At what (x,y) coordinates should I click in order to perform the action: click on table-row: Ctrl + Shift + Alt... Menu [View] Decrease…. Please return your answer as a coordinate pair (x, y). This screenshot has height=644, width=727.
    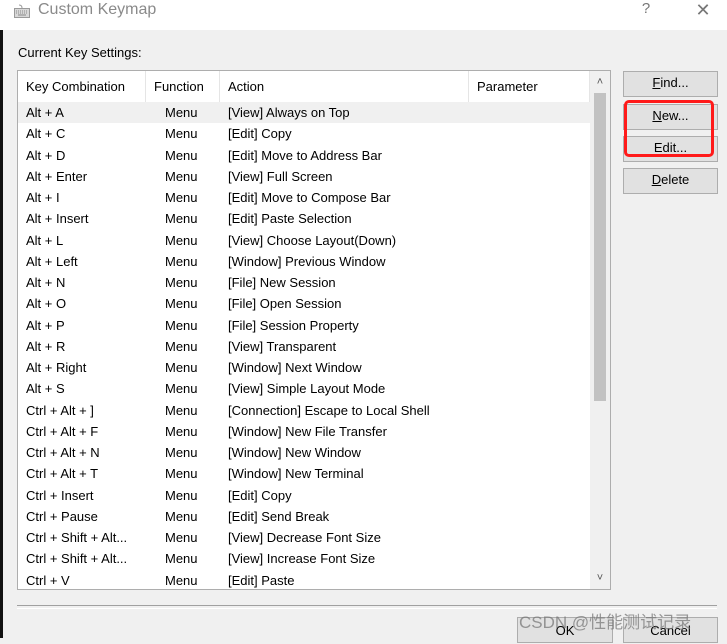
    Looking at the image, I should click on (304, 537).